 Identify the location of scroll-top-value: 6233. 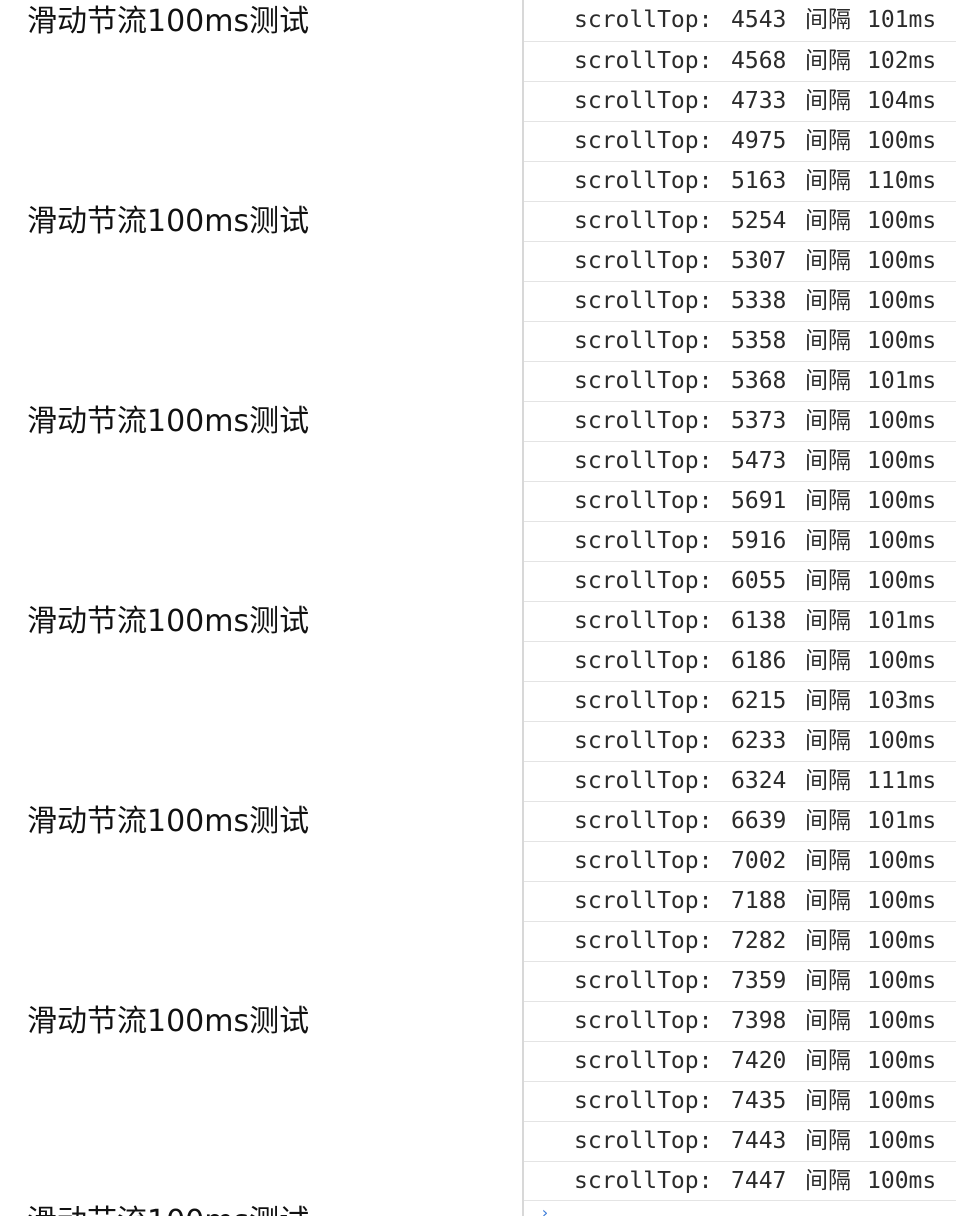
(759, 741).